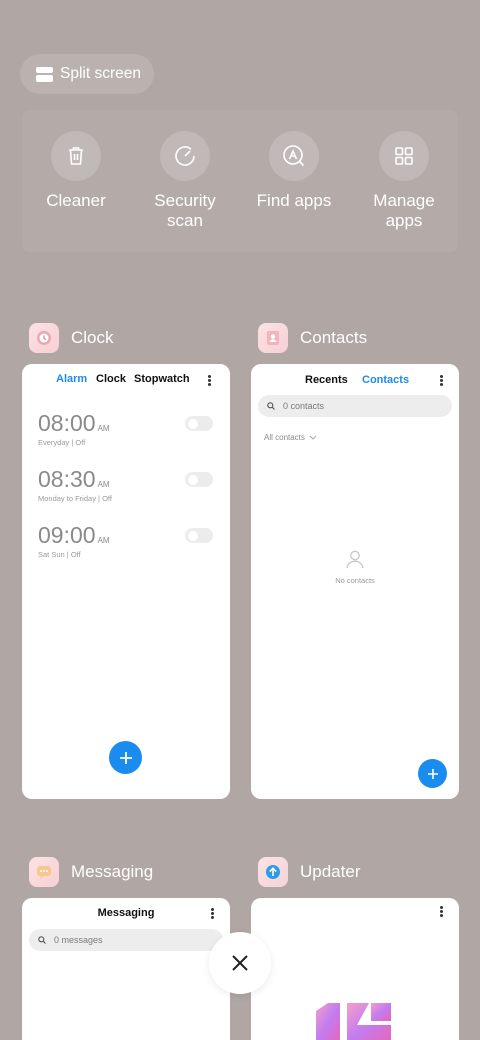 The image size is (480, 1040). I want to click on clock-app-icon, so click(44, 338).